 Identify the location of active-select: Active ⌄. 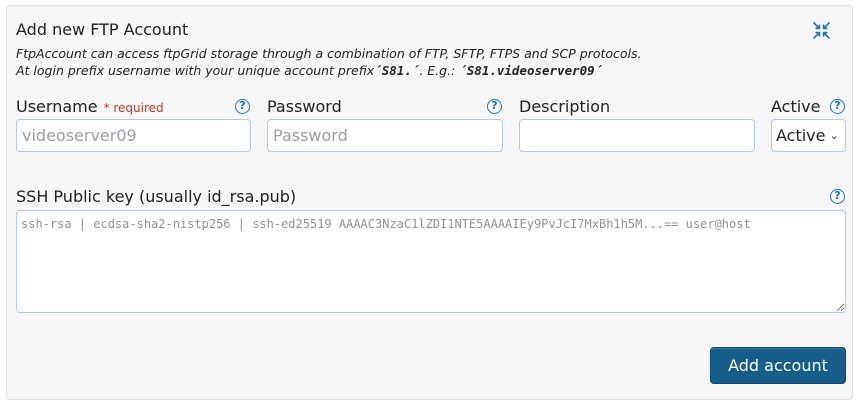
(808, 135).